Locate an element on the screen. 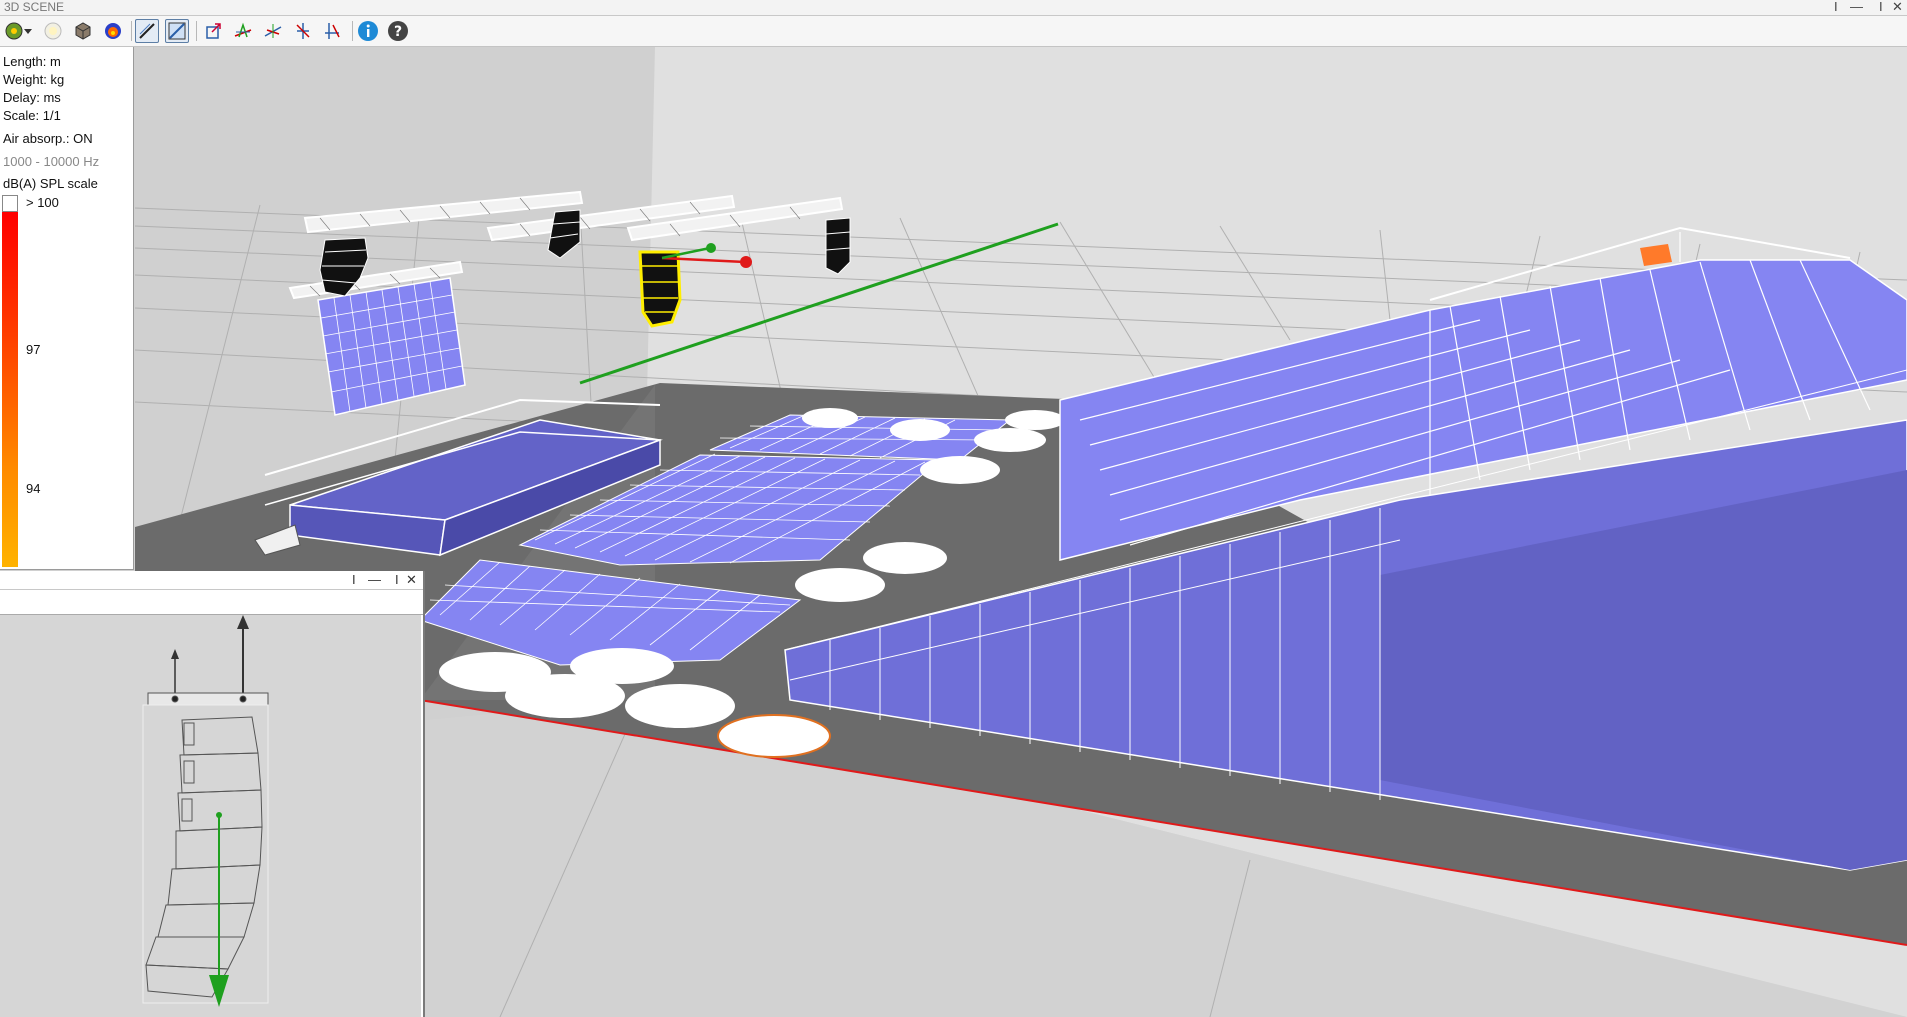  array-side-view-window: I — I ✕ is located at coordinates (212, 794).